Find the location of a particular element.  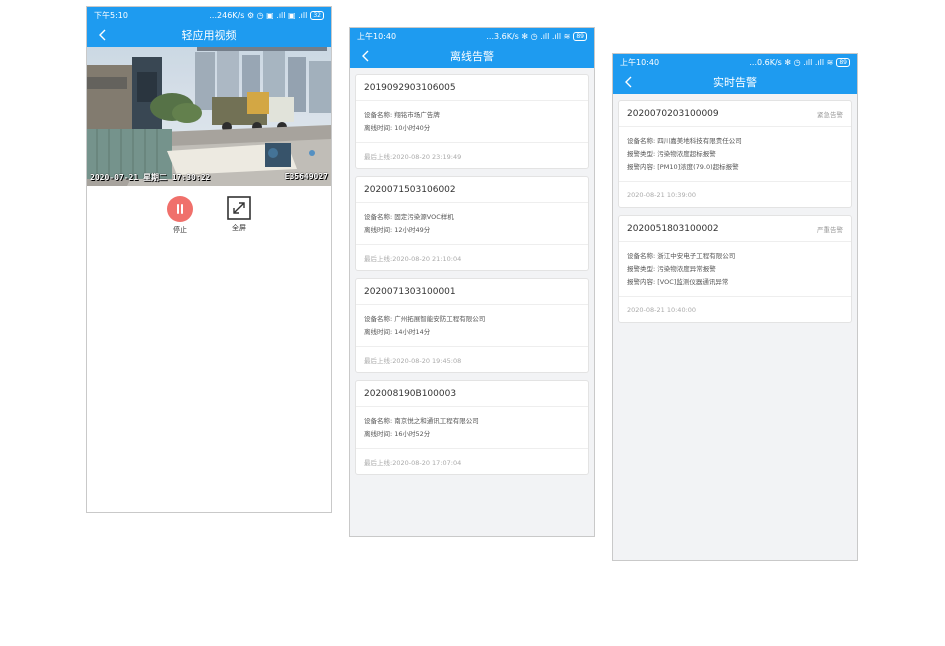

device-name: 设备名称: 南京悦之和通讯工程有限公司 is located at coordinates (421, 421).